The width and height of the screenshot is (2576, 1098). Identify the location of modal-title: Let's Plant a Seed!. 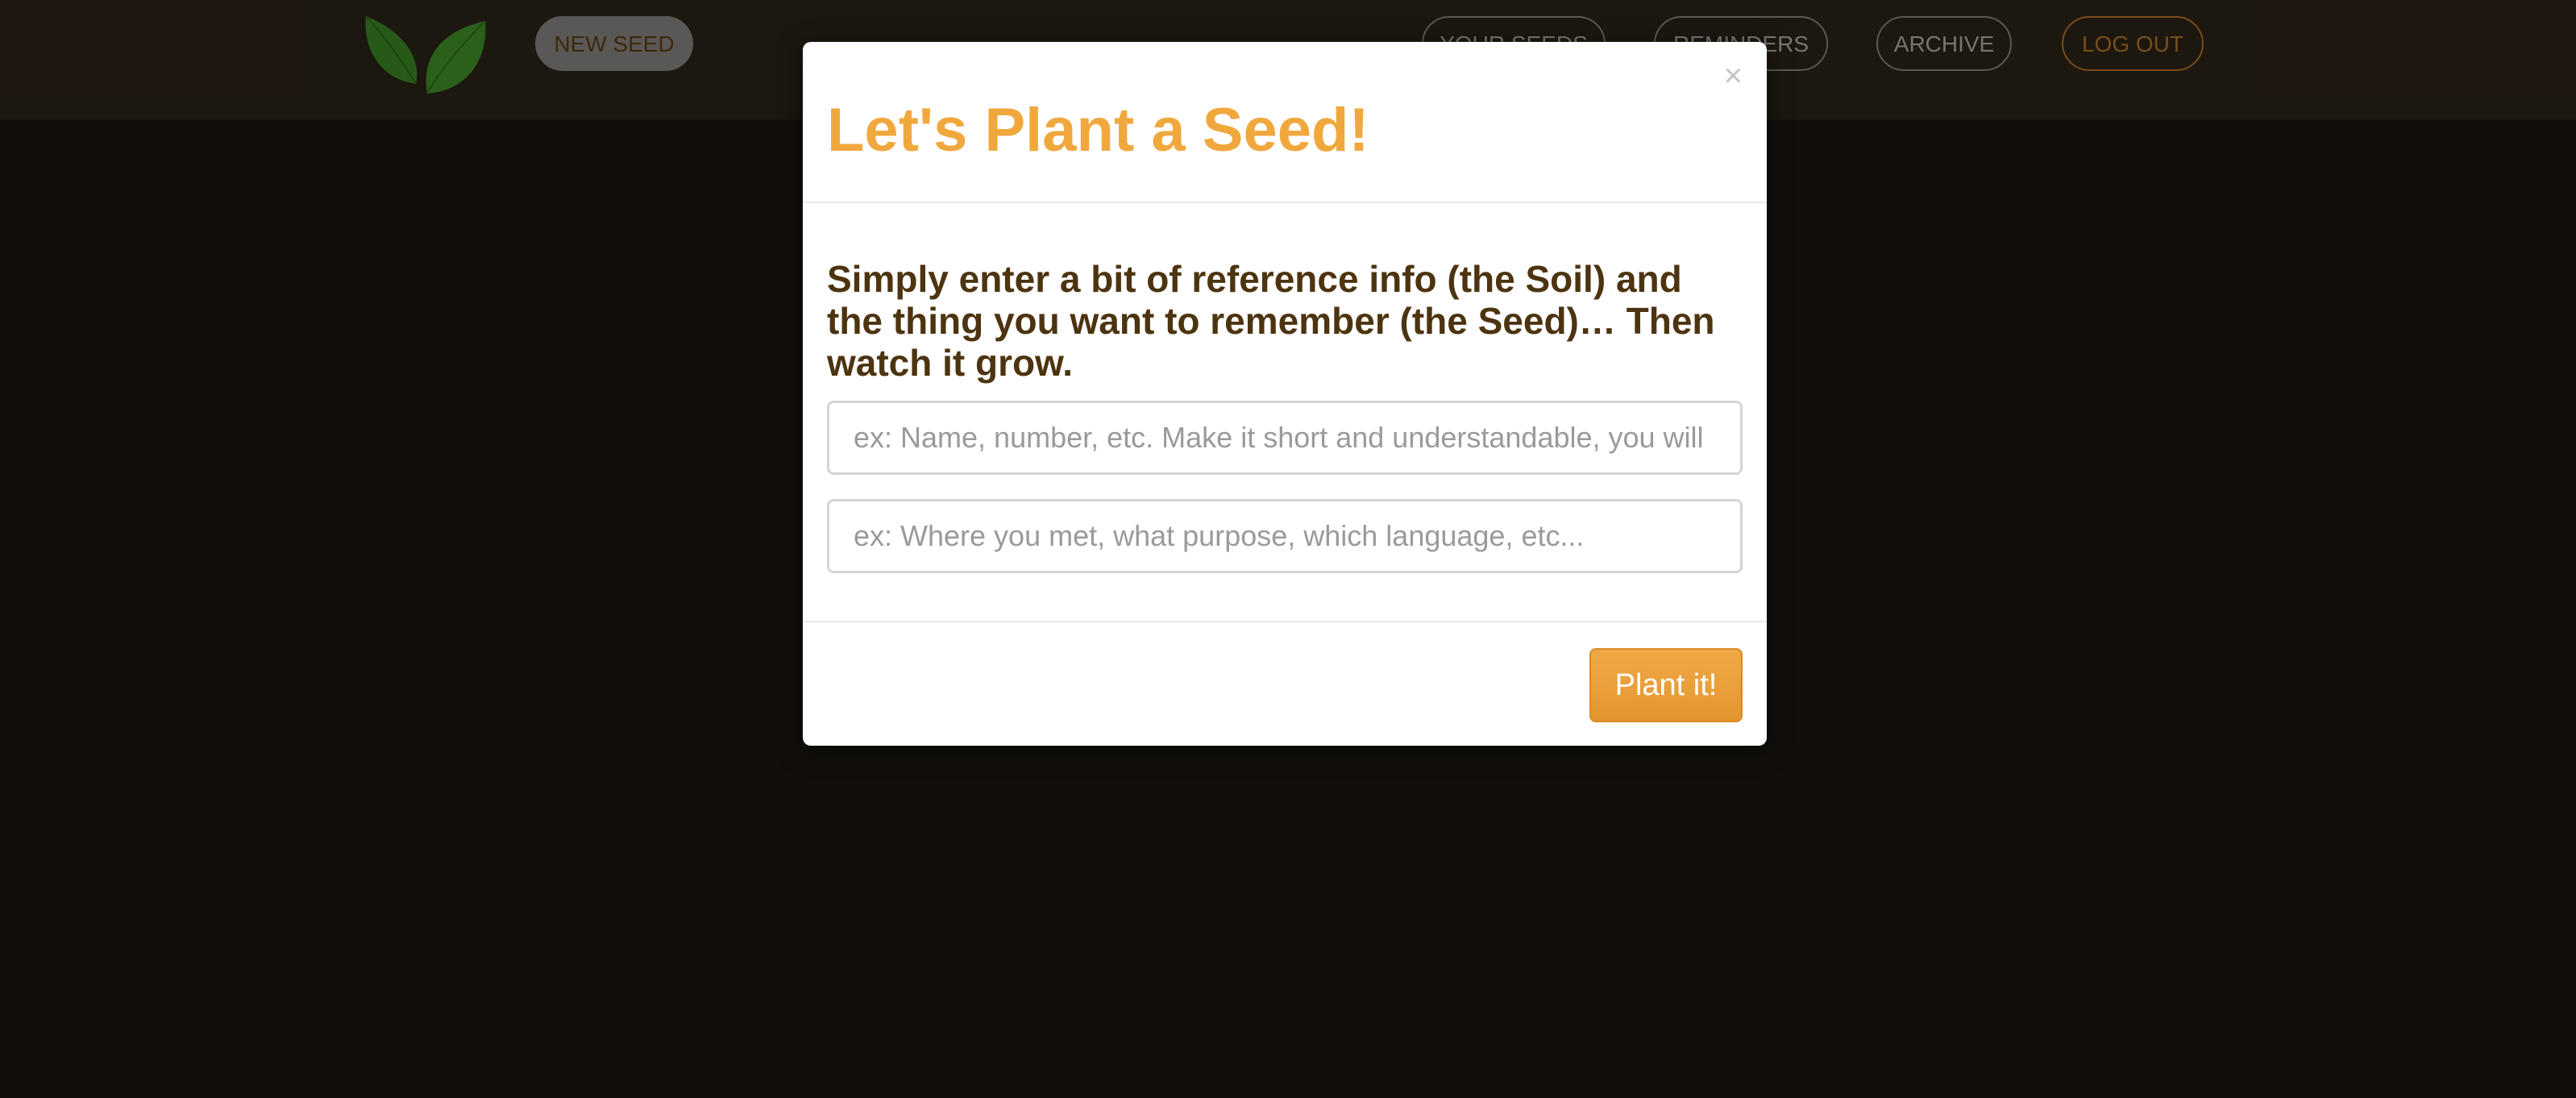
(1098, 130).